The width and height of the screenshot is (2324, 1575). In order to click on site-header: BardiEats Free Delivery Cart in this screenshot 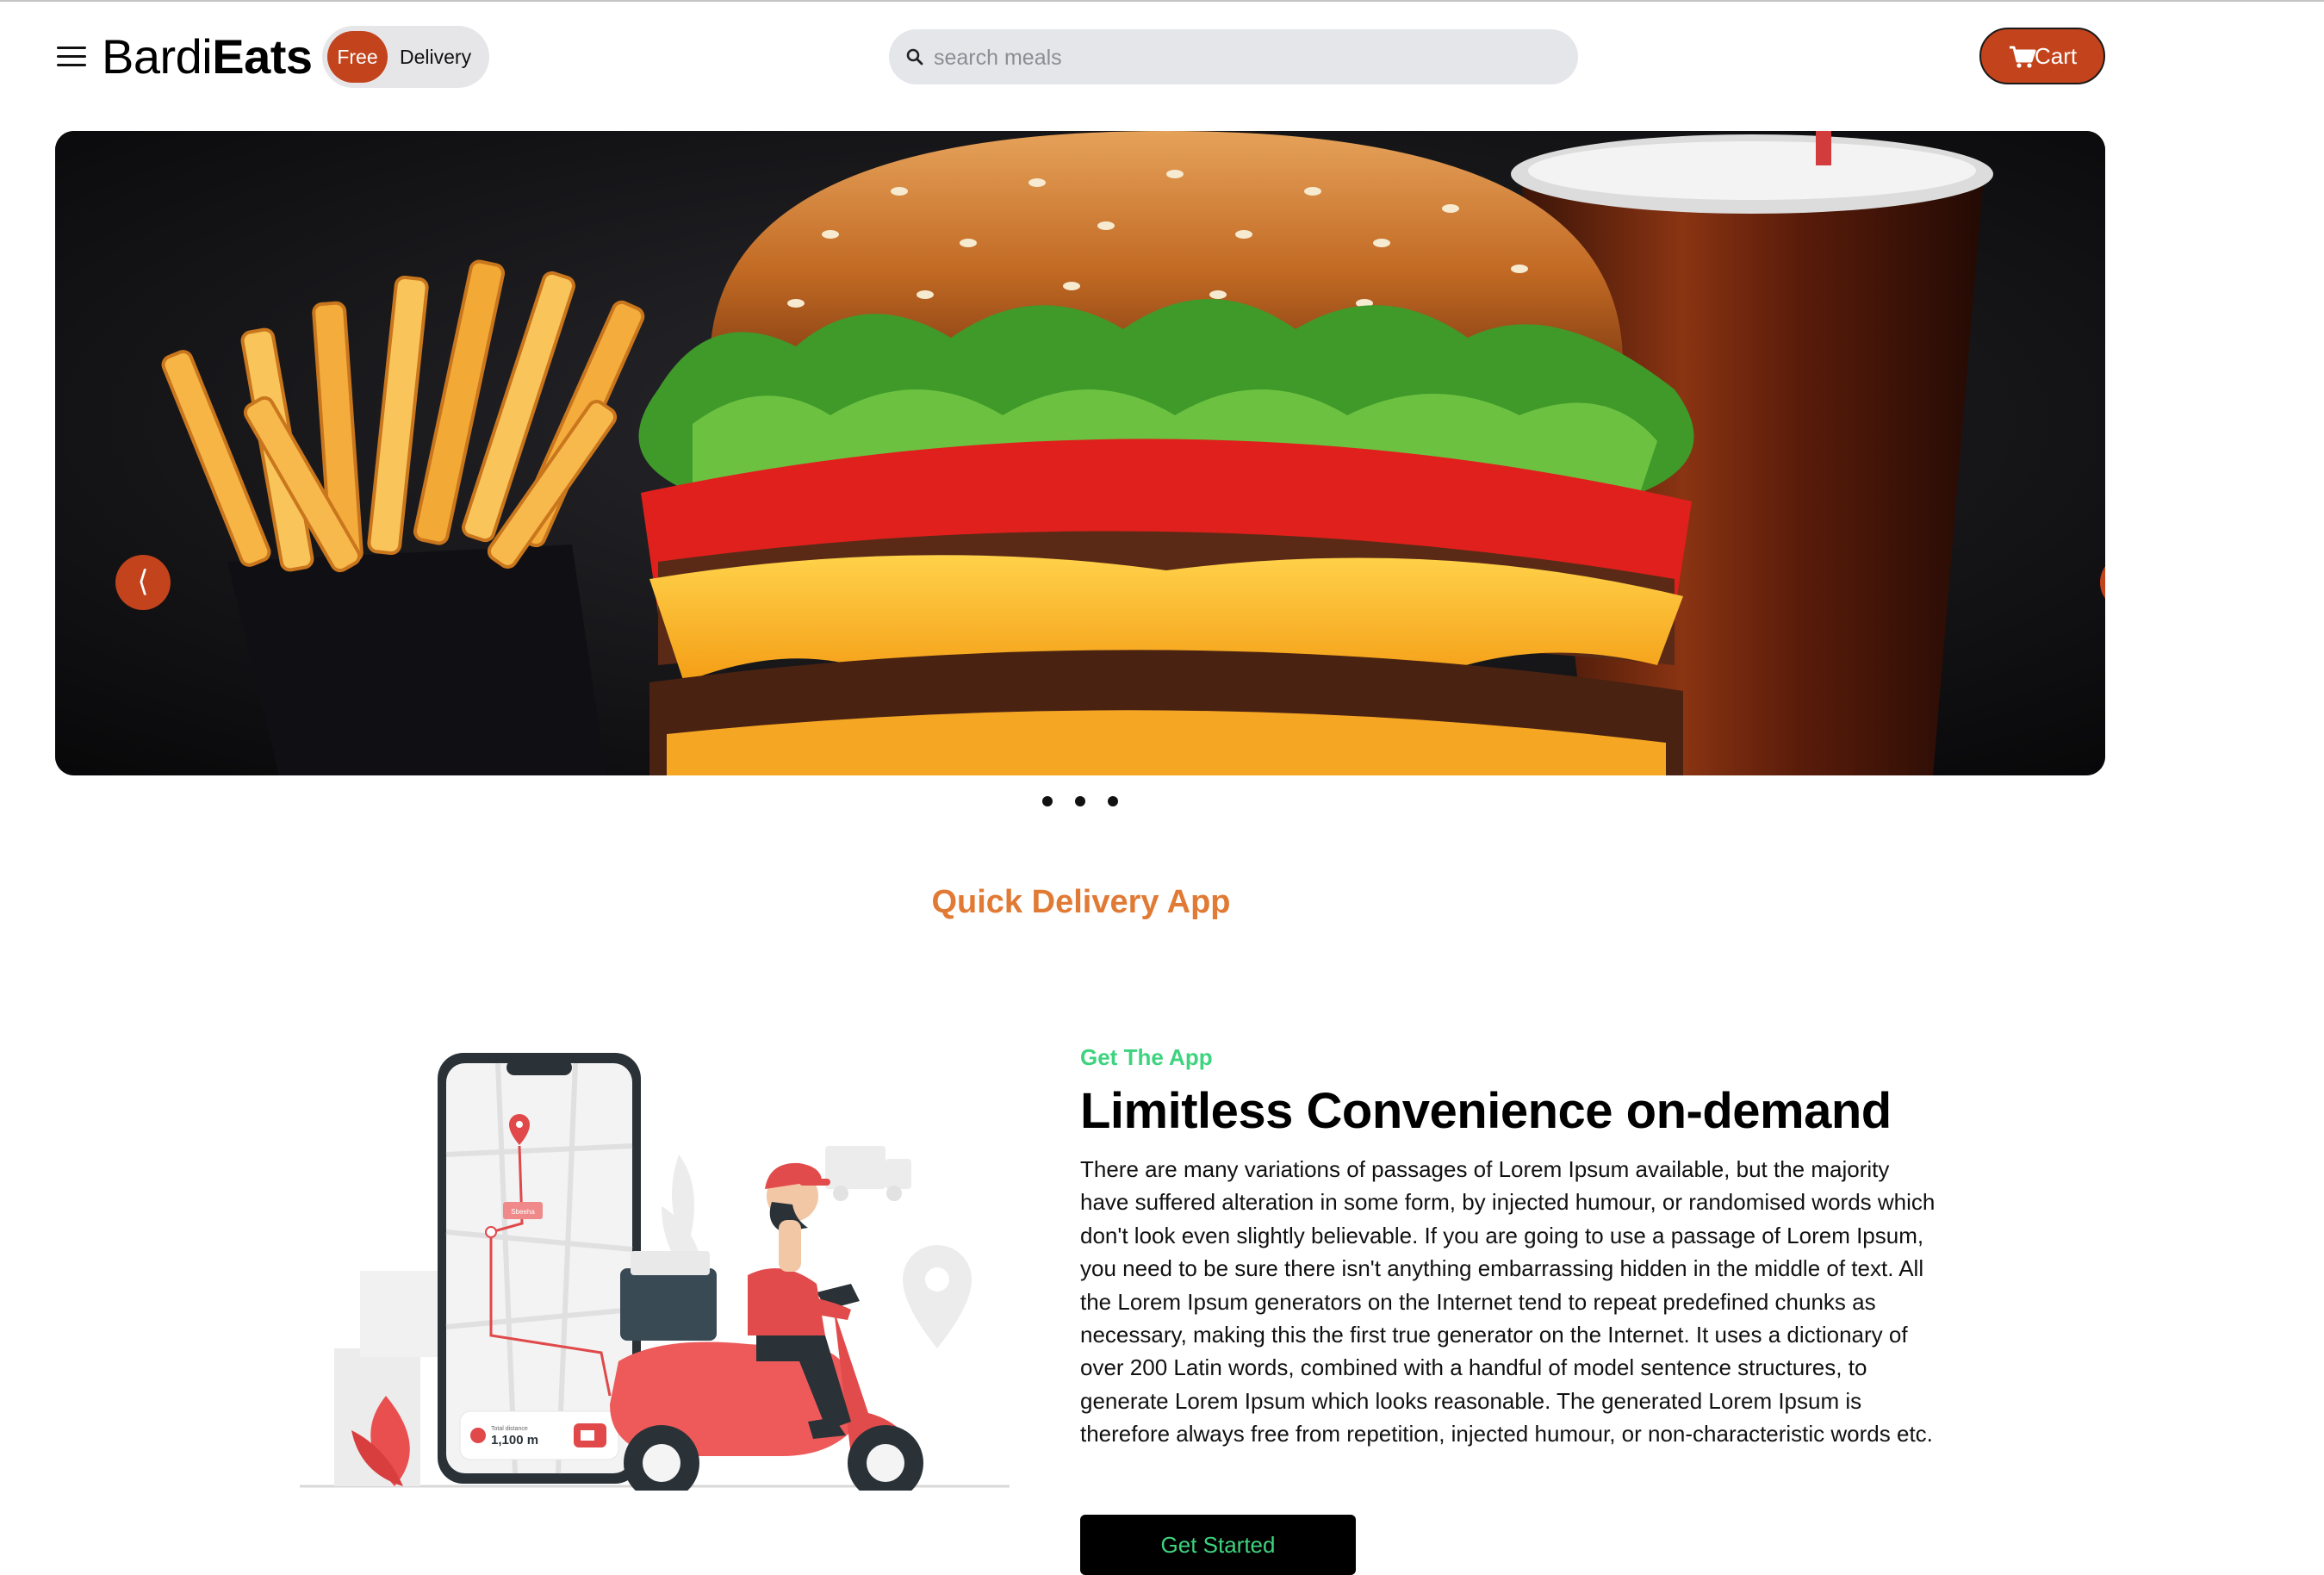, I will do `click(1162, 57)`.